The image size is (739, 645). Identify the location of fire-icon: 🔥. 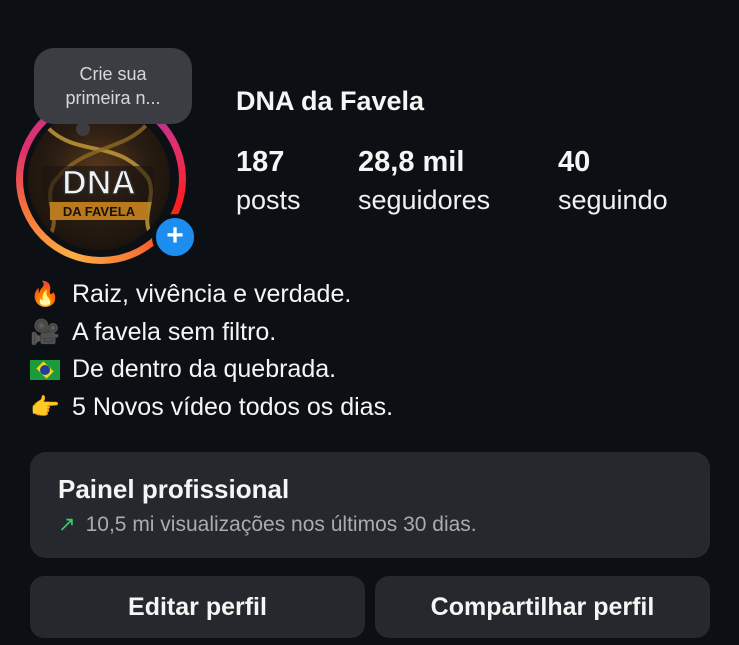
(45, 295).